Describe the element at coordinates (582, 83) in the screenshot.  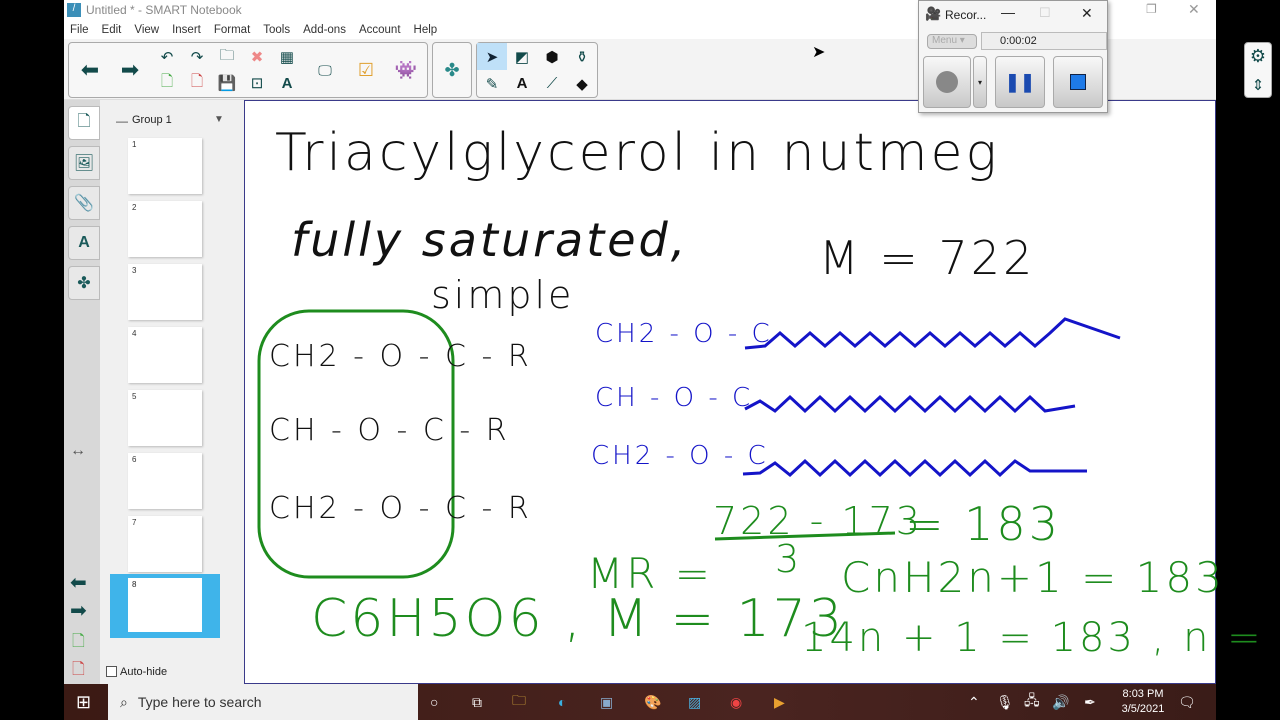
I see `eraser-icon: ◆` at that location.